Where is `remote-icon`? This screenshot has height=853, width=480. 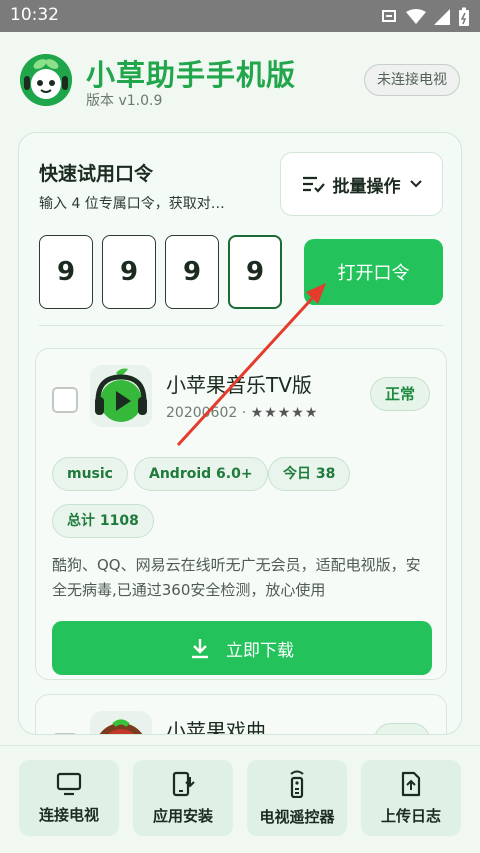
remote-icon is located at coordinates (297, 784).